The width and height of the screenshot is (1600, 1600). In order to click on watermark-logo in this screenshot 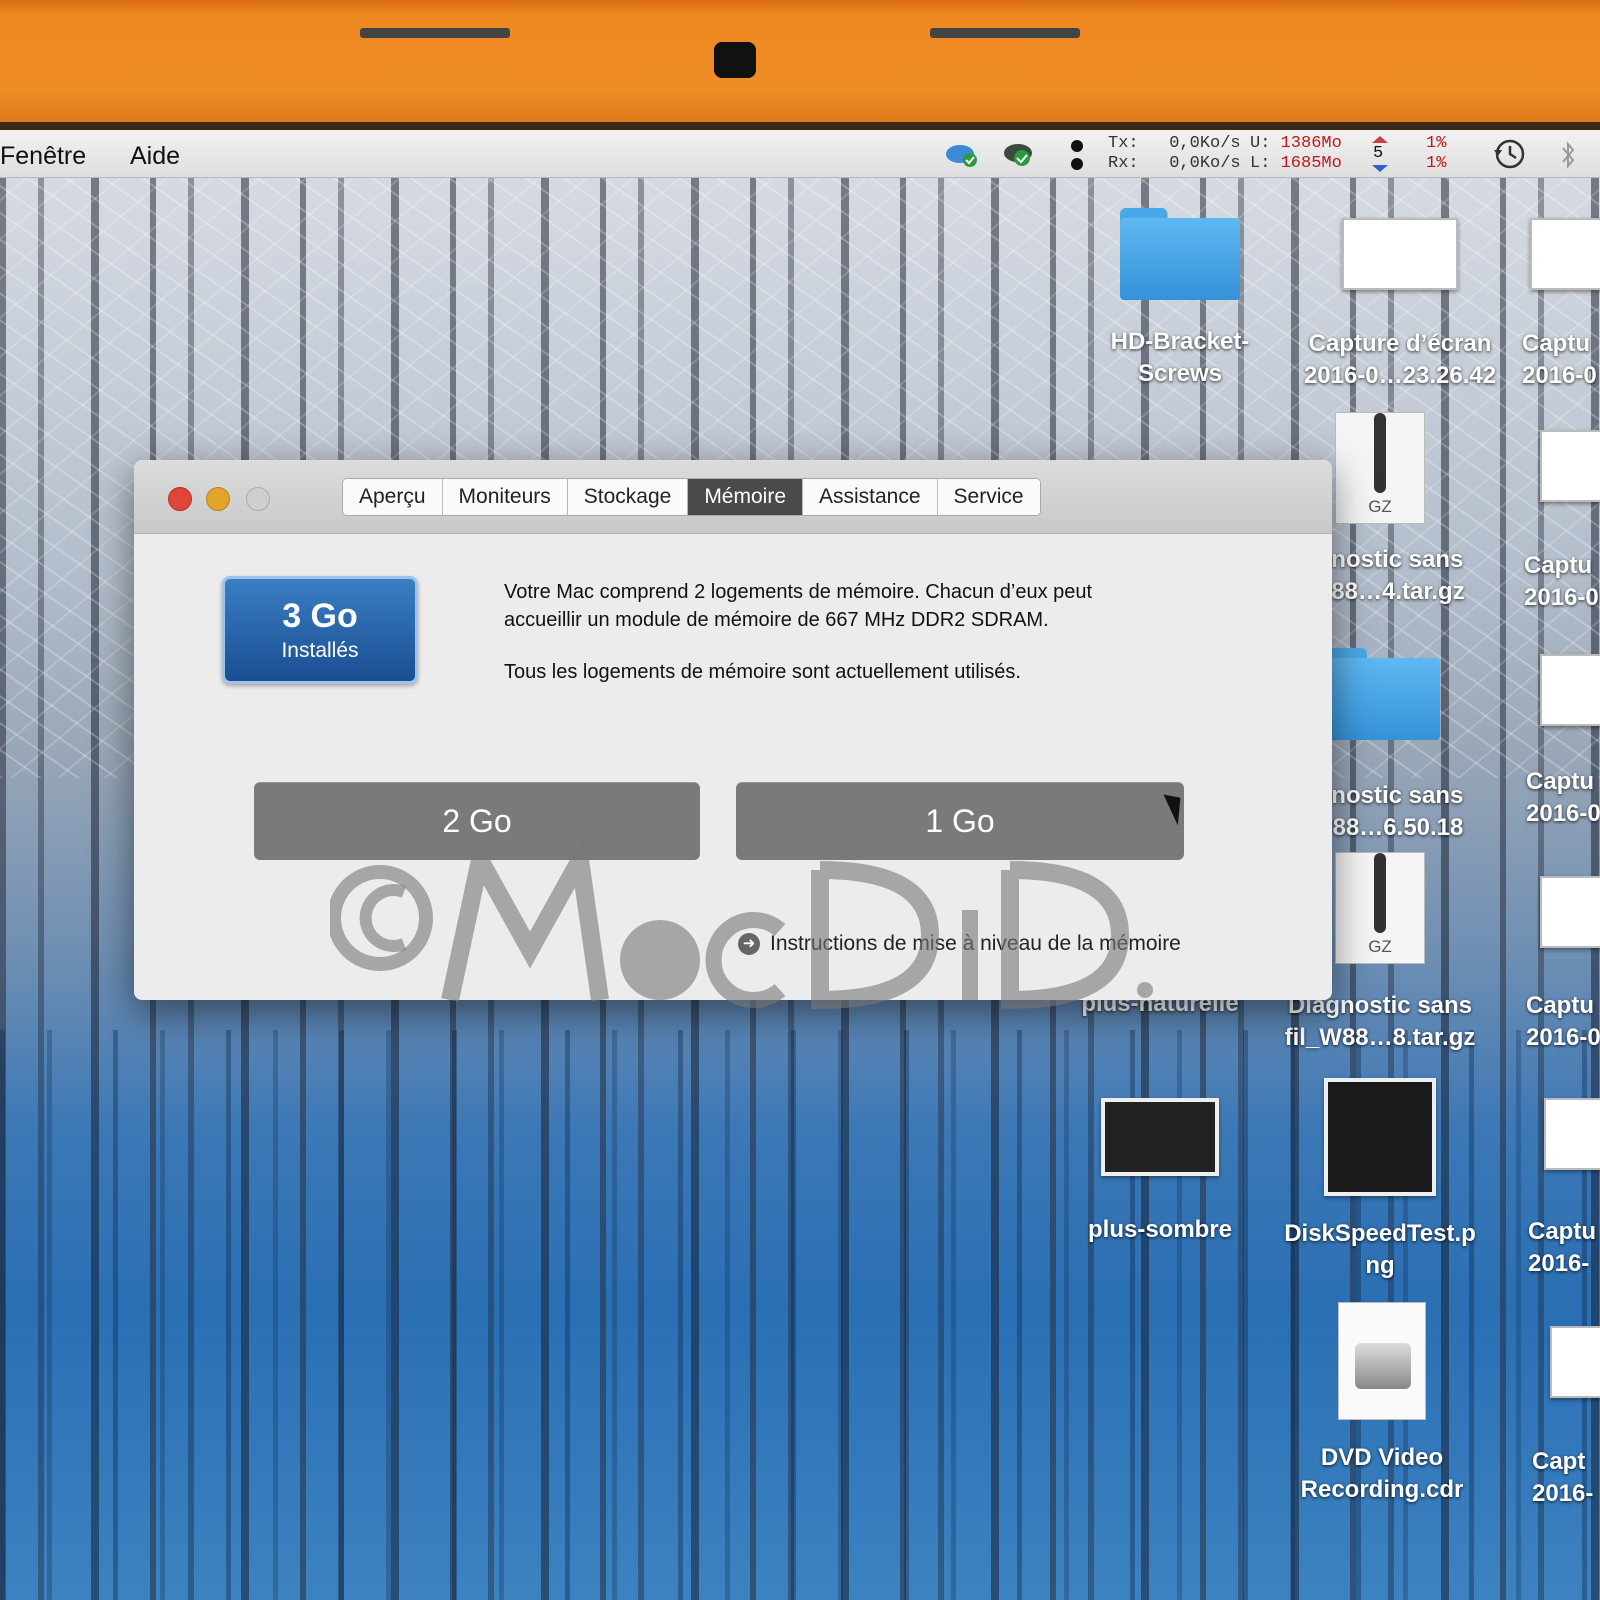, I will do `click(783, 940)`.